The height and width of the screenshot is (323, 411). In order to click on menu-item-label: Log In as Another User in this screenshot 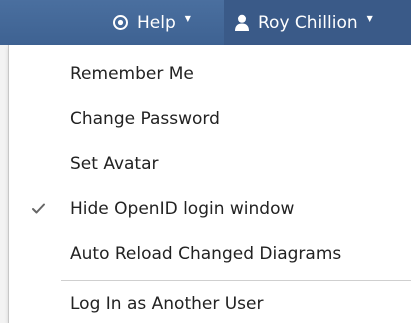, I will do `click(167, 304)`.